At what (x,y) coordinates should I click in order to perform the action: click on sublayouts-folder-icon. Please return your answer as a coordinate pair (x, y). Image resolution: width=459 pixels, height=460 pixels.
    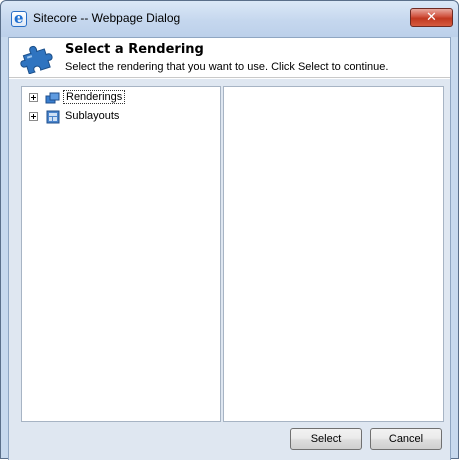
    Looking at the image, I should click on (53, 117).